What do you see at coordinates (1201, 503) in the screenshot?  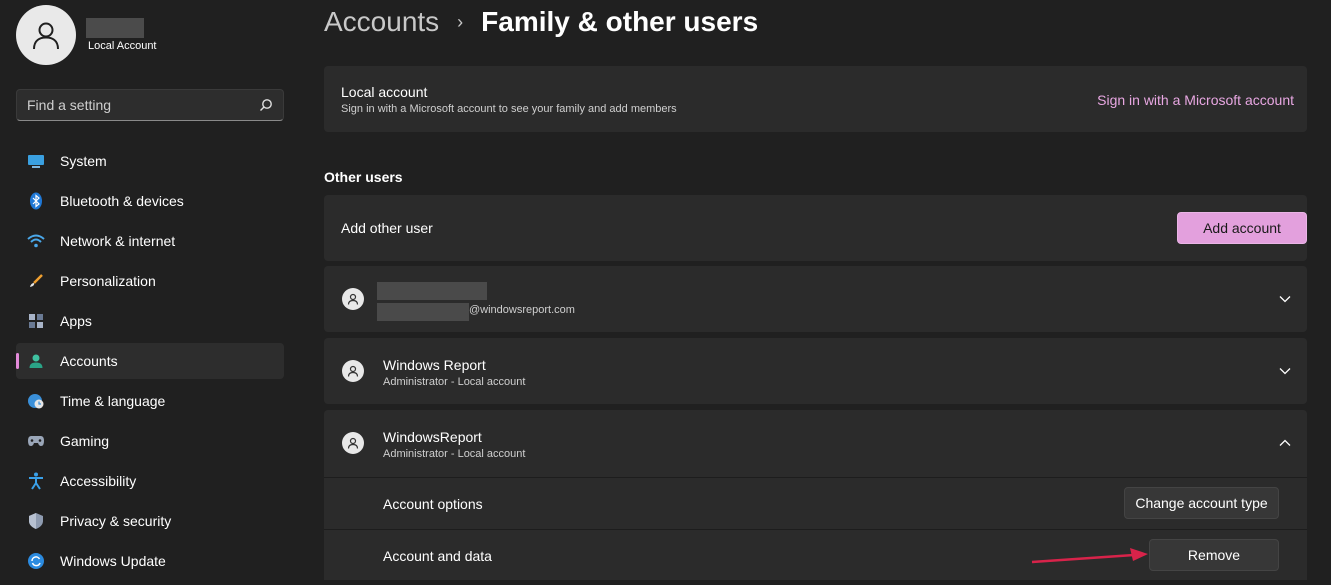 I see `change-account-type-button: Change account type` at bounding box center [1201, 503].